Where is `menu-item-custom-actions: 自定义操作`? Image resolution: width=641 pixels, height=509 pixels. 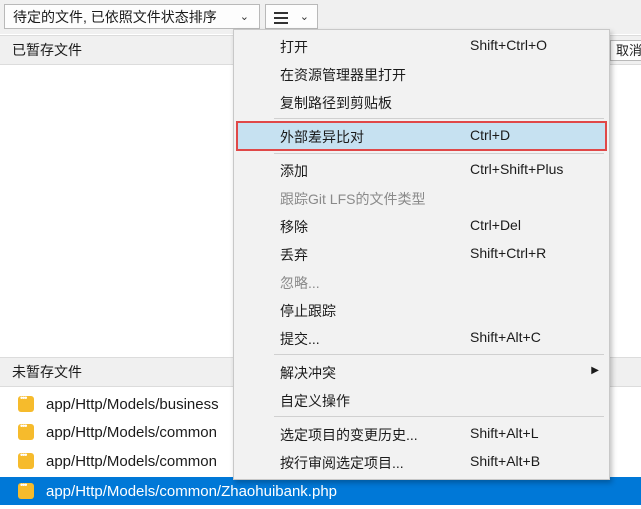
menu-item-custom-actions: 自定义操作 is located at coordinates (421, 400).